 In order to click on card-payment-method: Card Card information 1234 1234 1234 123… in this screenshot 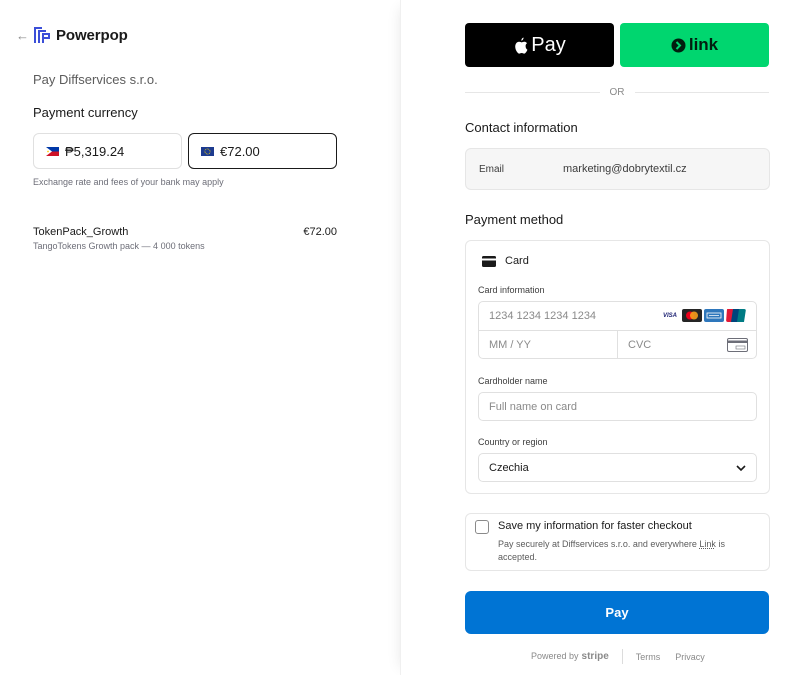, I will do `click(617, 367)`.